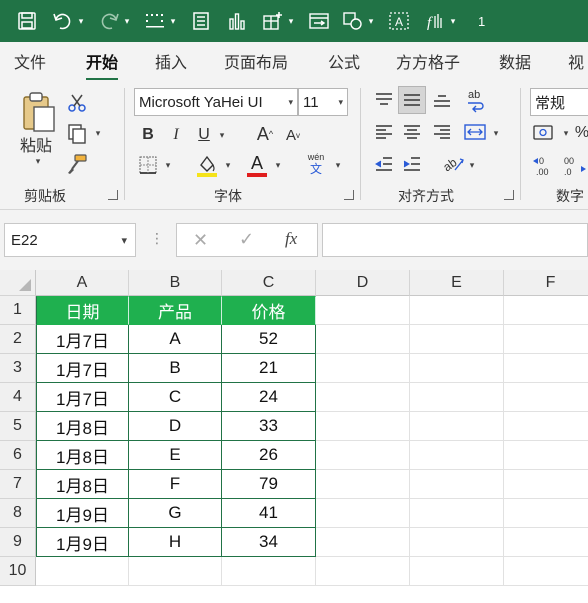 The height and width of the screenshot is (603, 588). Describe the element at coordinates (455, 240) in the screenshot. I see `formula-input` at that location.